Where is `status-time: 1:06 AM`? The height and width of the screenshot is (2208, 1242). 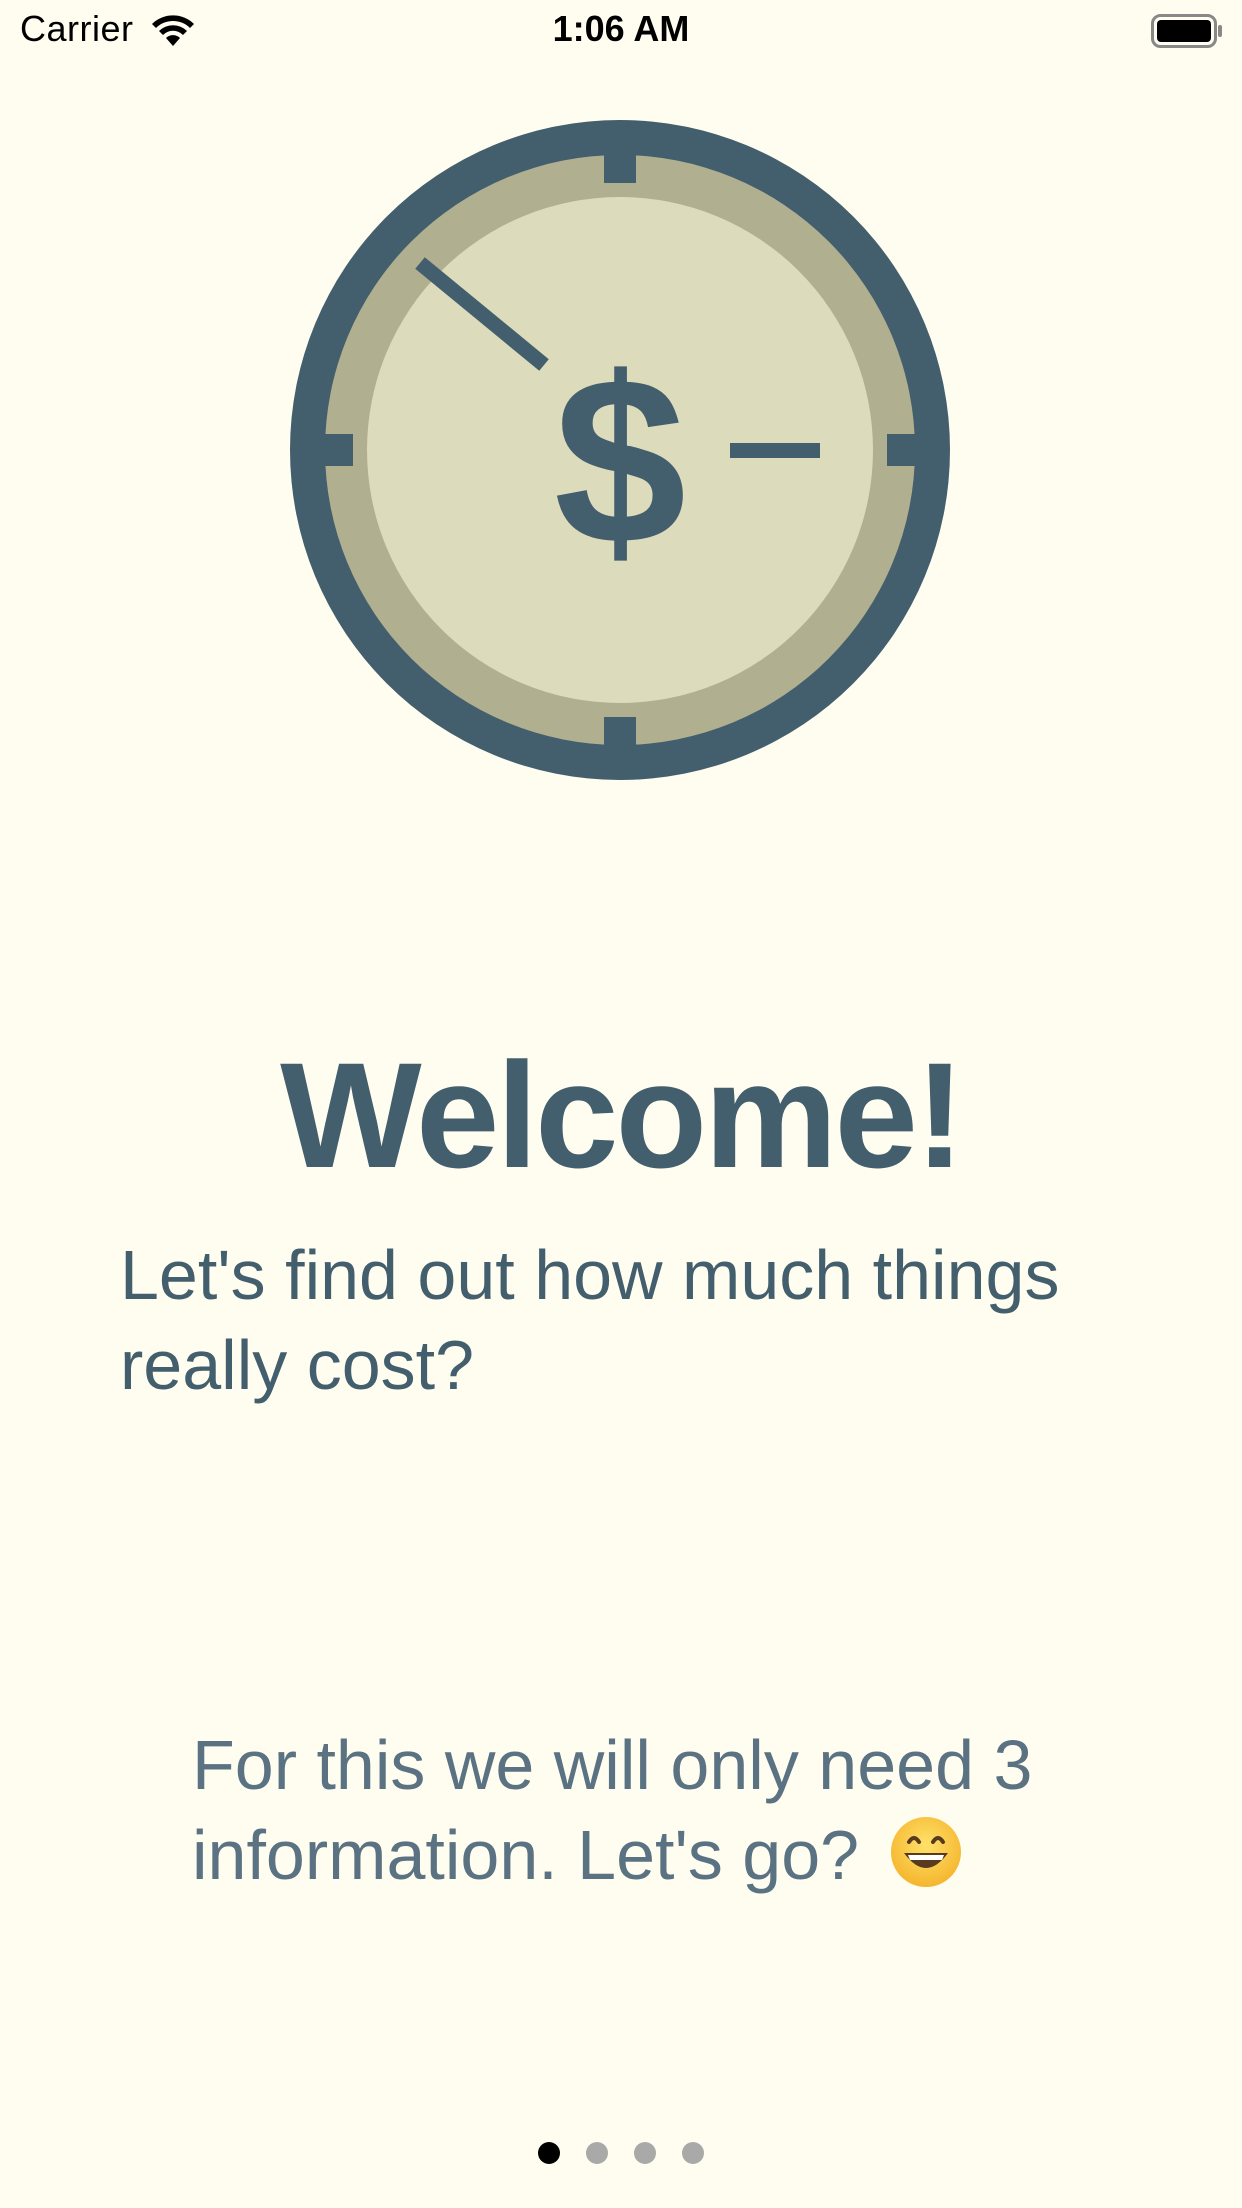 status-time: 1:06 AM is located at coordinates (621, 28).